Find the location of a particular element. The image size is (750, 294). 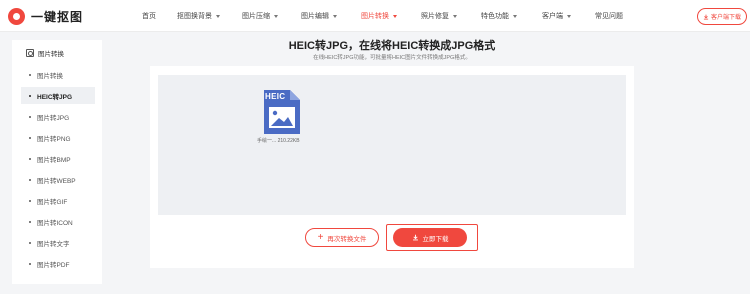

sidebar-item-label: 图片转换 is located at coordinates (50, 76).